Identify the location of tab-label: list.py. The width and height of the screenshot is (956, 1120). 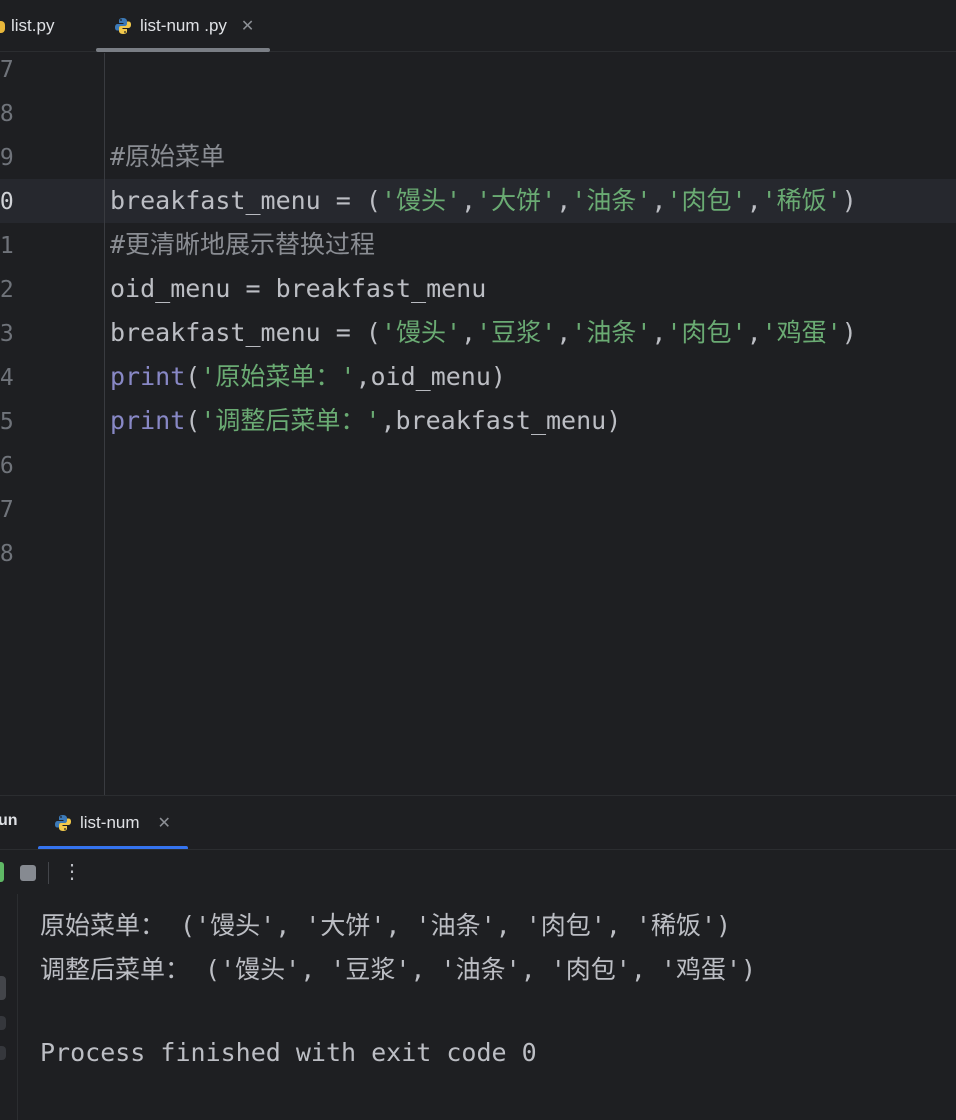
(33, 25).